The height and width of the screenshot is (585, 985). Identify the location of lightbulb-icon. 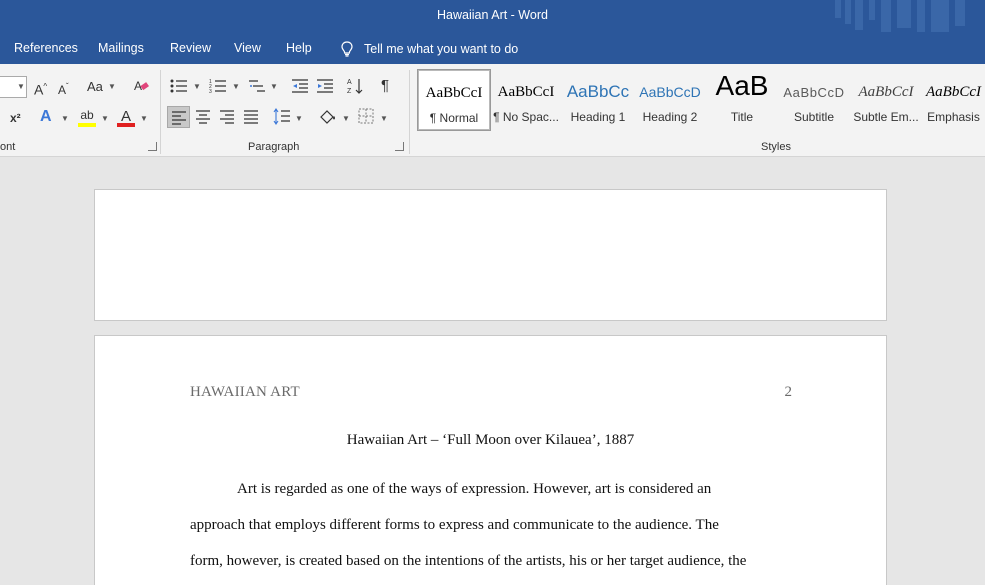
(347, 49).